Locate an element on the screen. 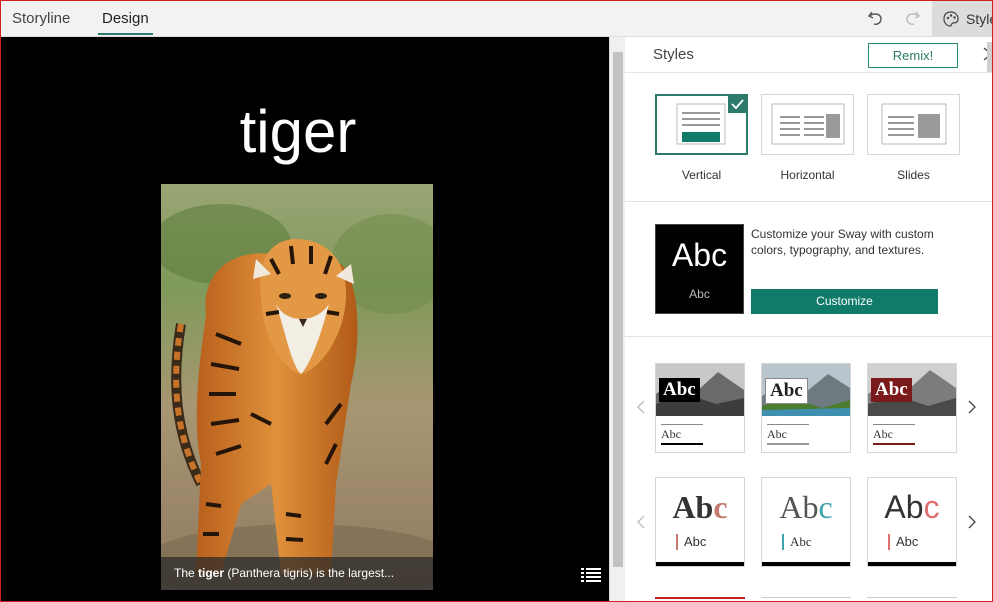 The image size is (993, 602). undo-icon is located at coordinates (876, 18).